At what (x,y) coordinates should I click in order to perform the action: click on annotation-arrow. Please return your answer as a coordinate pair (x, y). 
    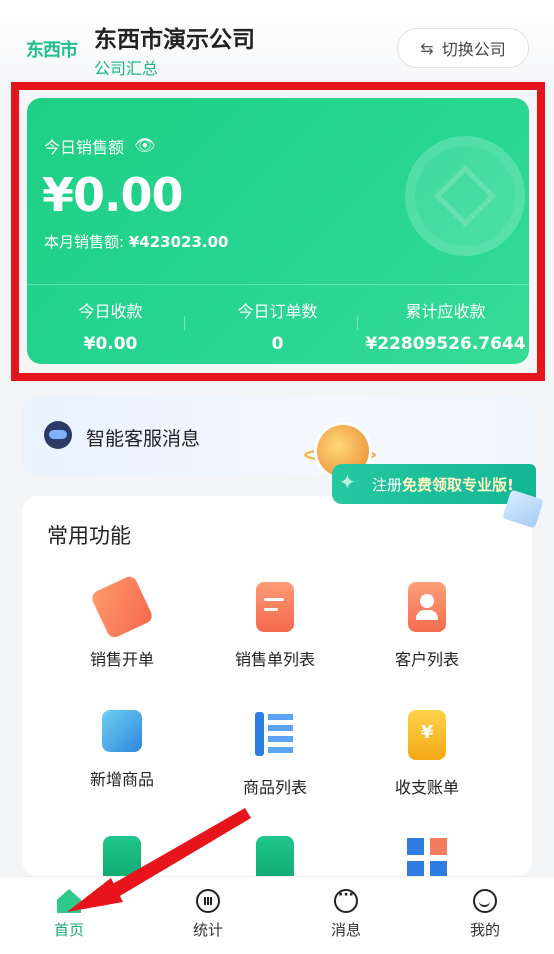
    Looking at the image, I should click on (159, 860).